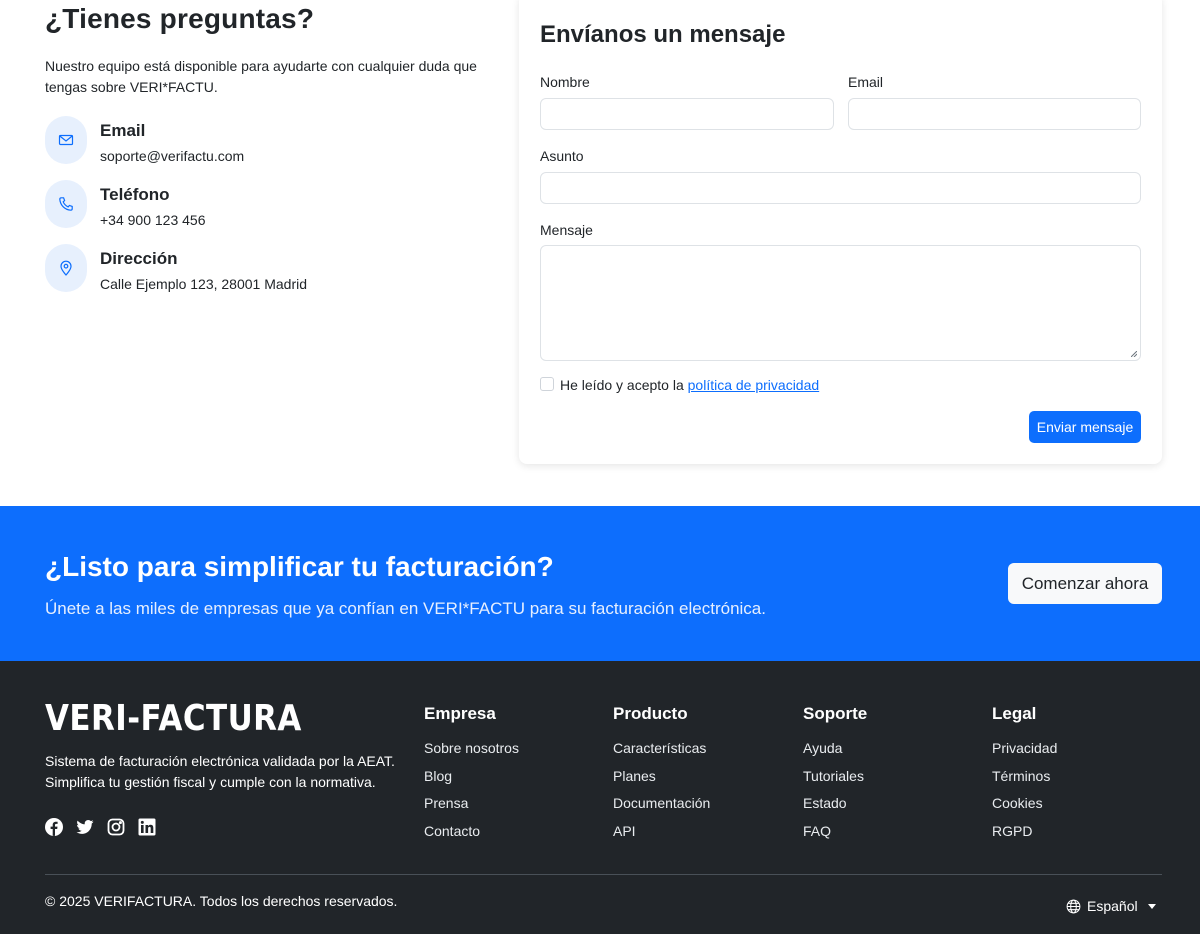 The height and width of the screenshot is (934, 1200). Describe the element at coordinates (687, 114) in the screenshot. I see `name-input` at that location.